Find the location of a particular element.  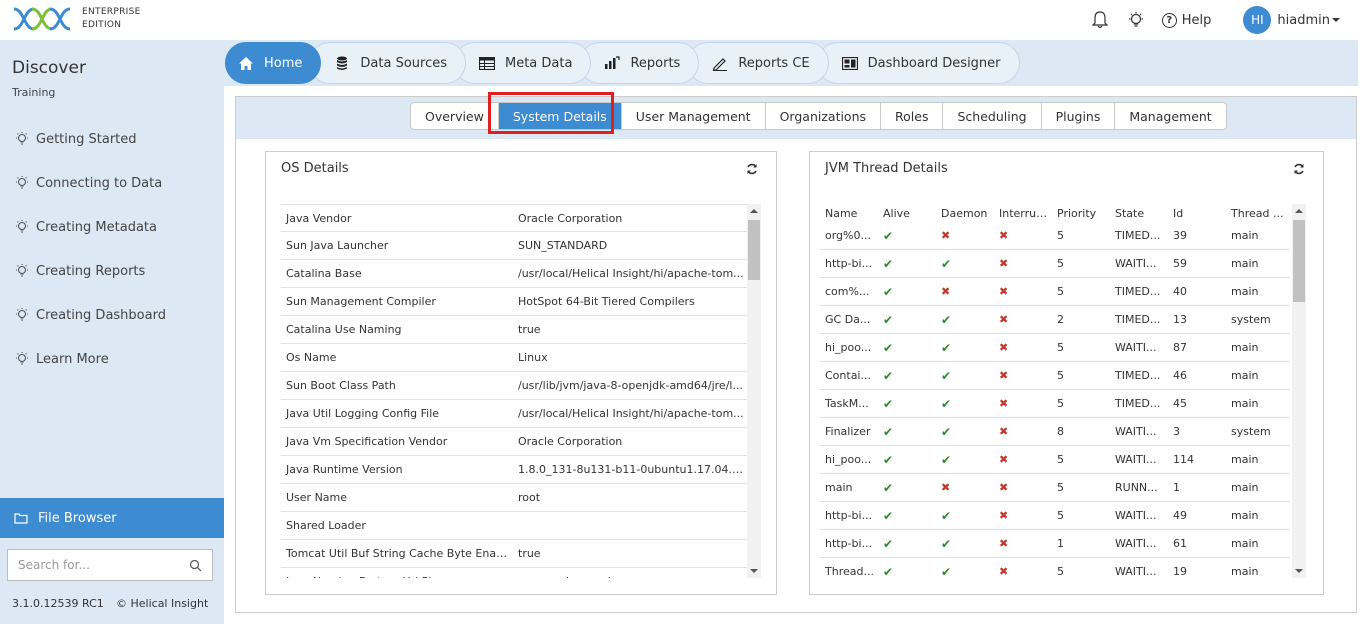

property-value: SUN_STANDARD is located at coordinates (563, 245).